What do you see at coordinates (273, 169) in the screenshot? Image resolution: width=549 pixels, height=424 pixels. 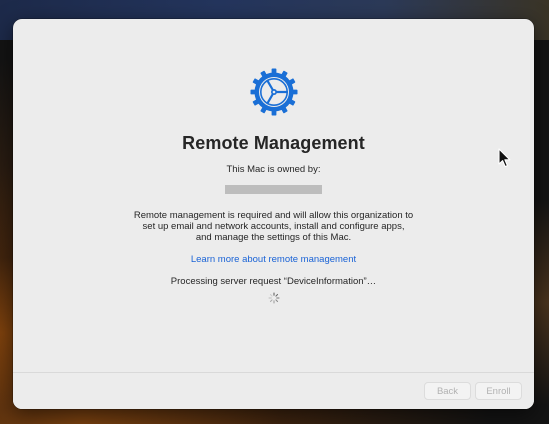 I see `owner-label: This Mac is owned by:` at bounding box center [273, 169].